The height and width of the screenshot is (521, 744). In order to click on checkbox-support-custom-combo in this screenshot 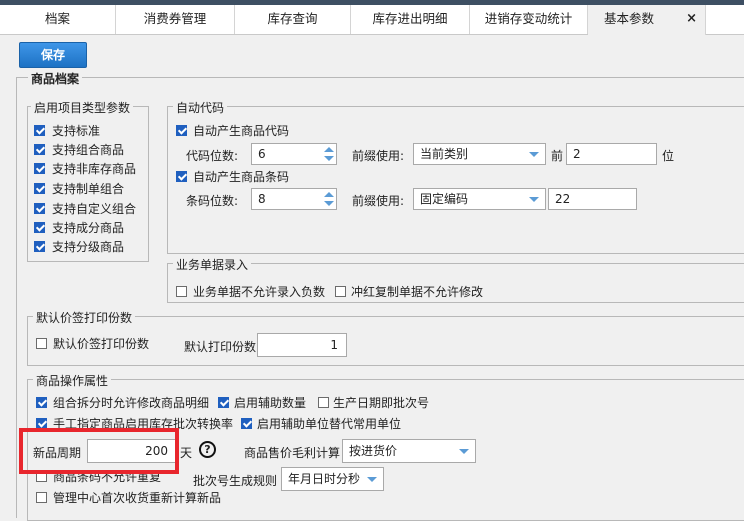, I will do `click(39, 208)`.